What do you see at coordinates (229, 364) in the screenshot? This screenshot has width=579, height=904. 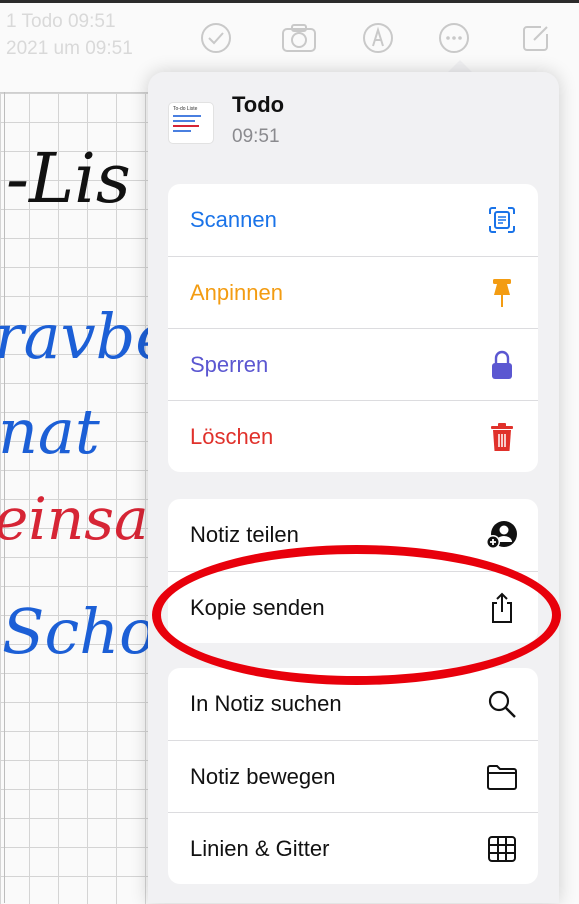 I see `menu-item-label: Sperren` at bounding box center [229, 364].